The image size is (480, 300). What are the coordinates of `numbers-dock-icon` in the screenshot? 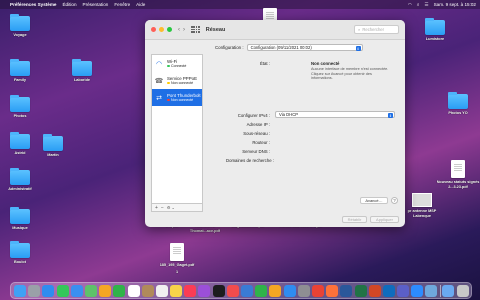 It's located at (261, 290).